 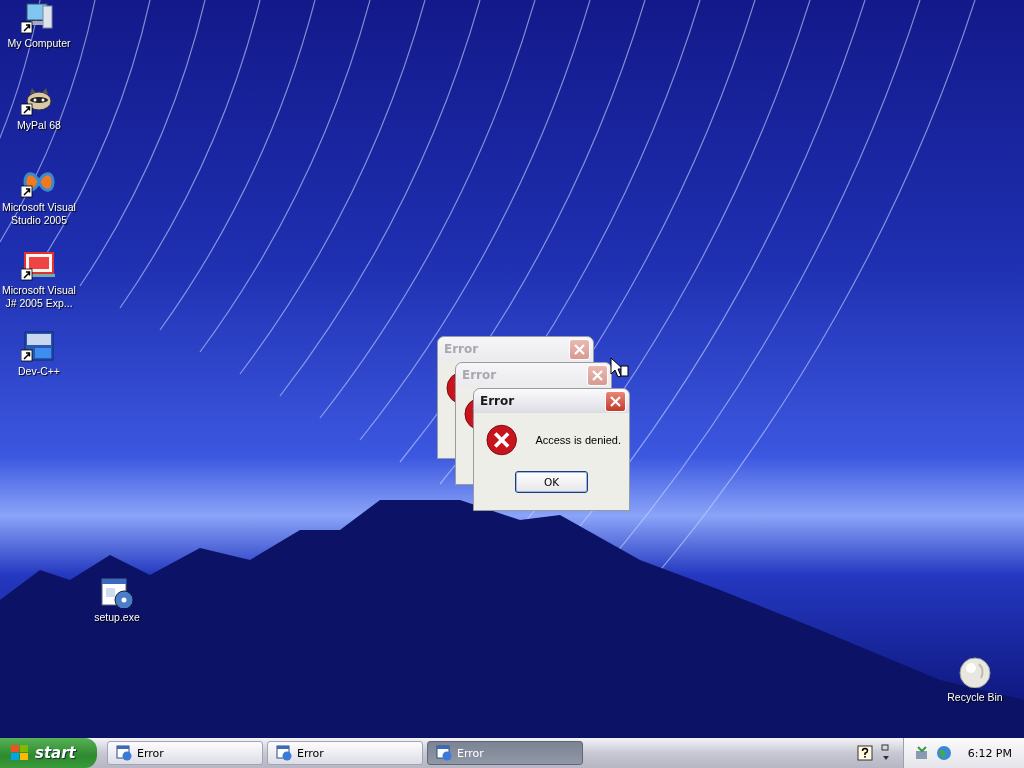 I want to click on installer-icon, so click(x=117, y=592).